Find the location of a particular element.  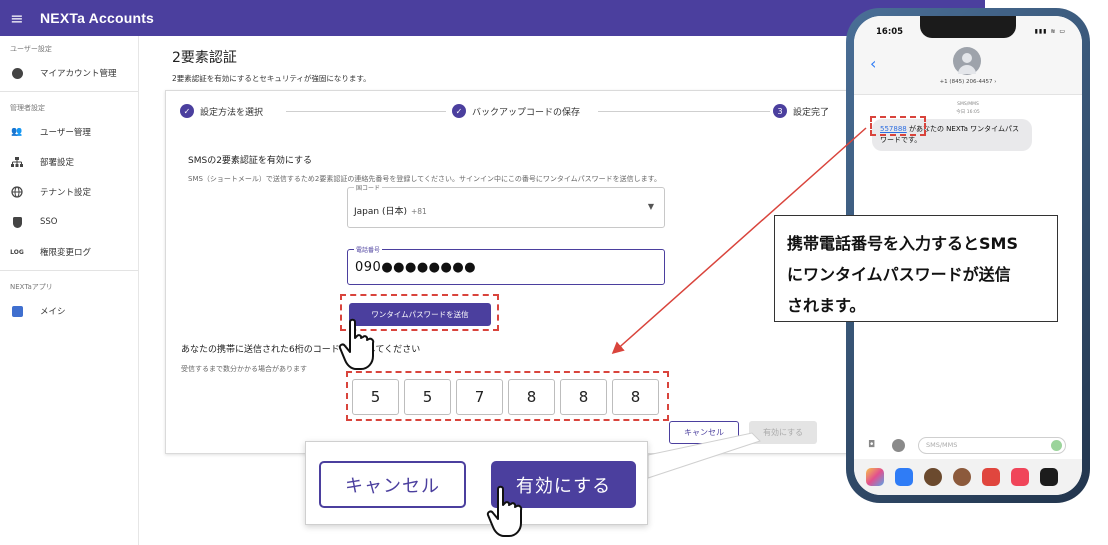

send-icon is located at coordinates (1056, 445).